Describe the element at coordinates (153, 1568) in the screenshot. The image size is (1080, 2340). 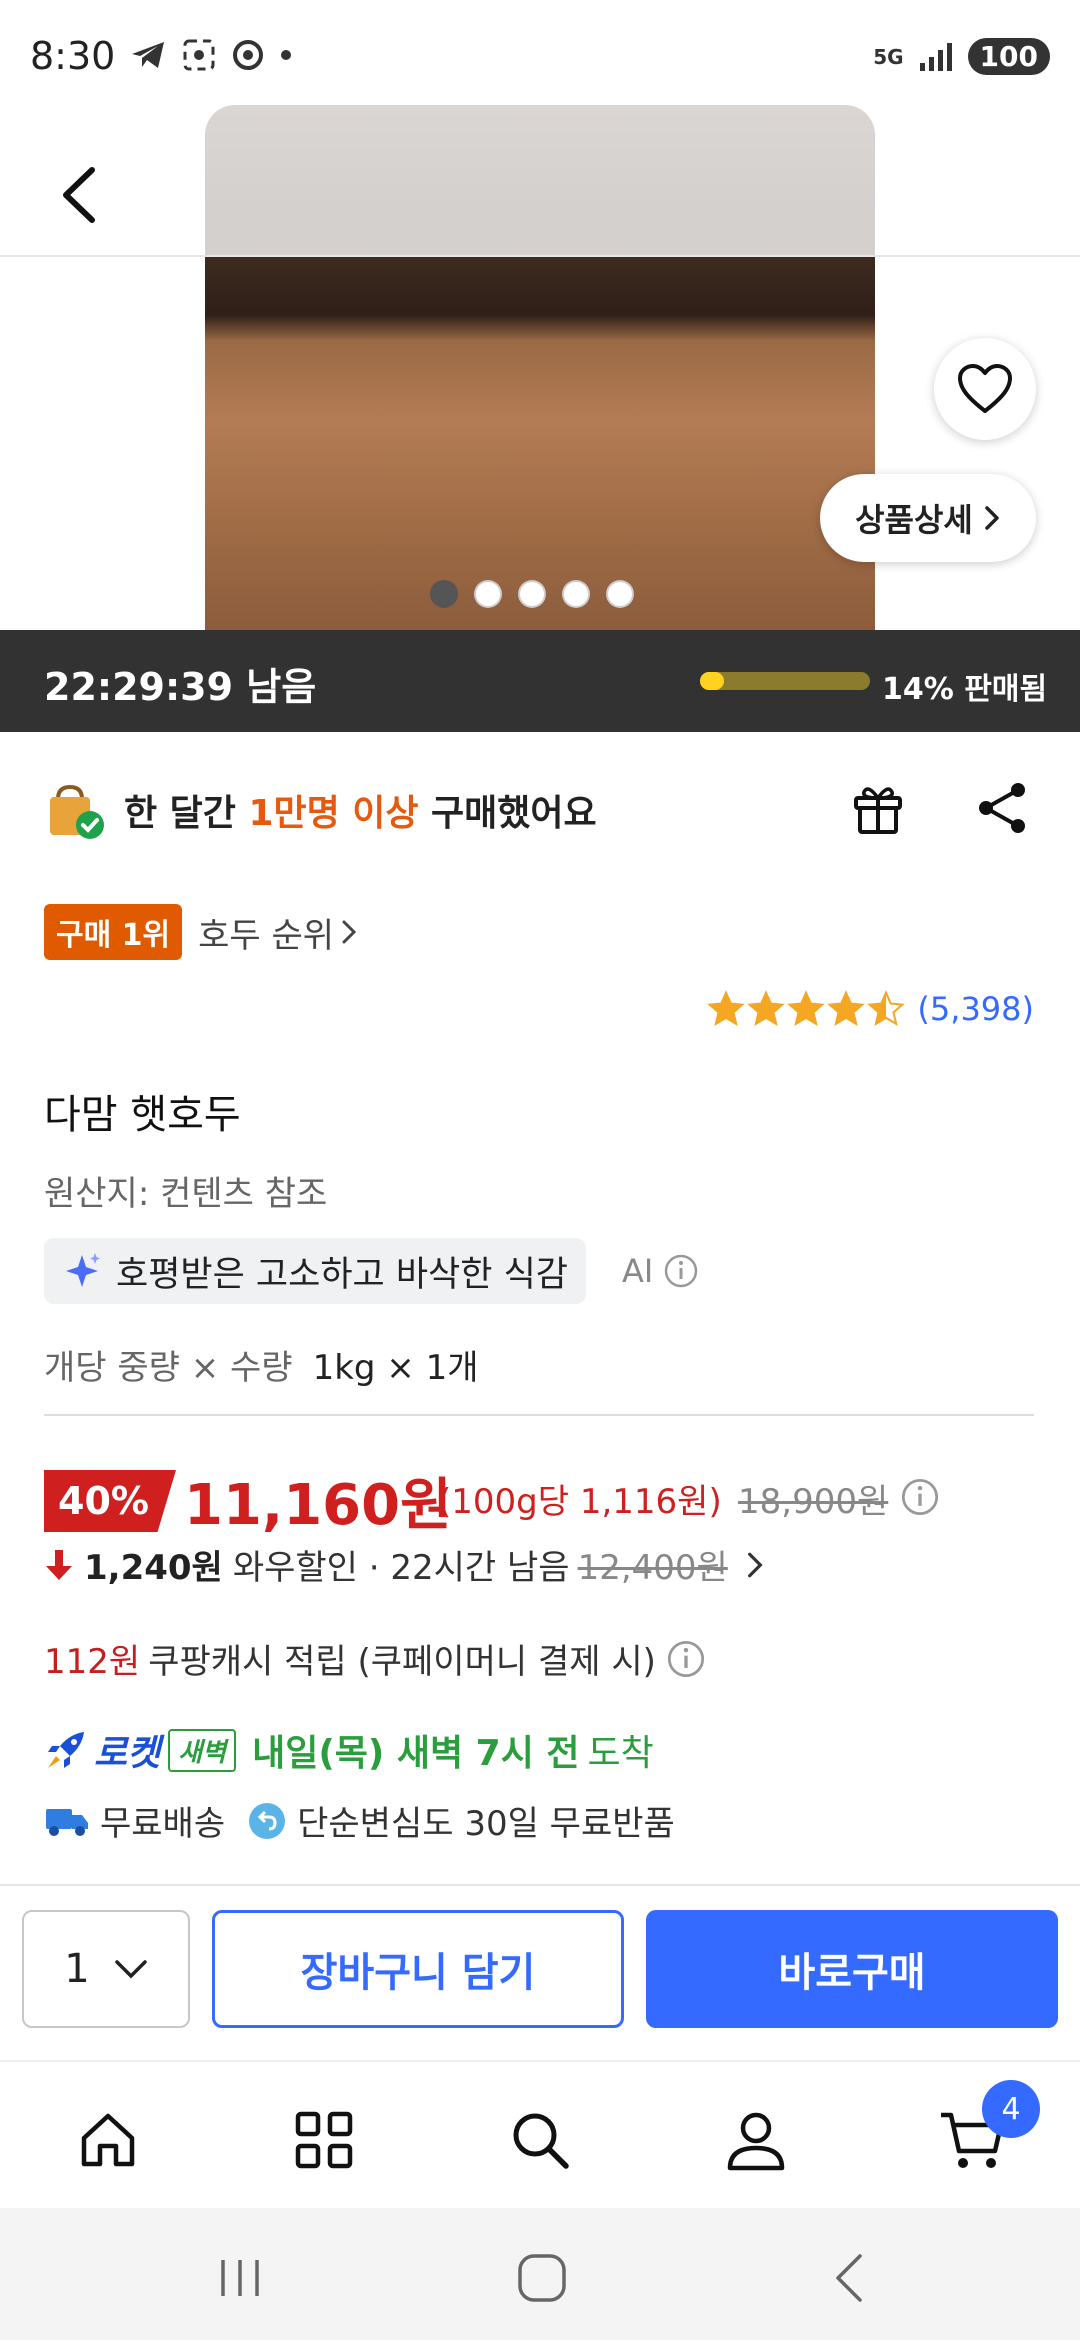
I see `wow-discount-amount: 1,240원` at that location.